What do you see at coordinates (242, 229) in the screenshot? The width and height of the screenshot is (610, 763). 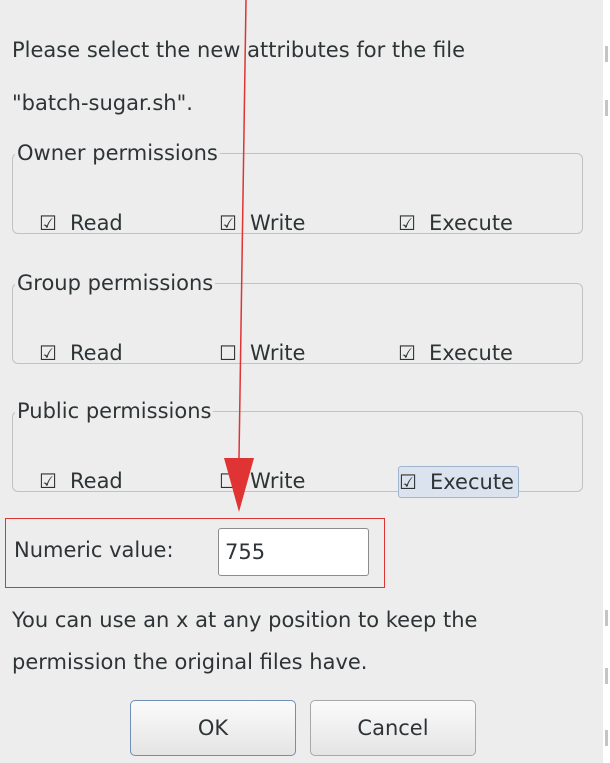 I see `arrow-shaft` at bounding box center [242, 229].